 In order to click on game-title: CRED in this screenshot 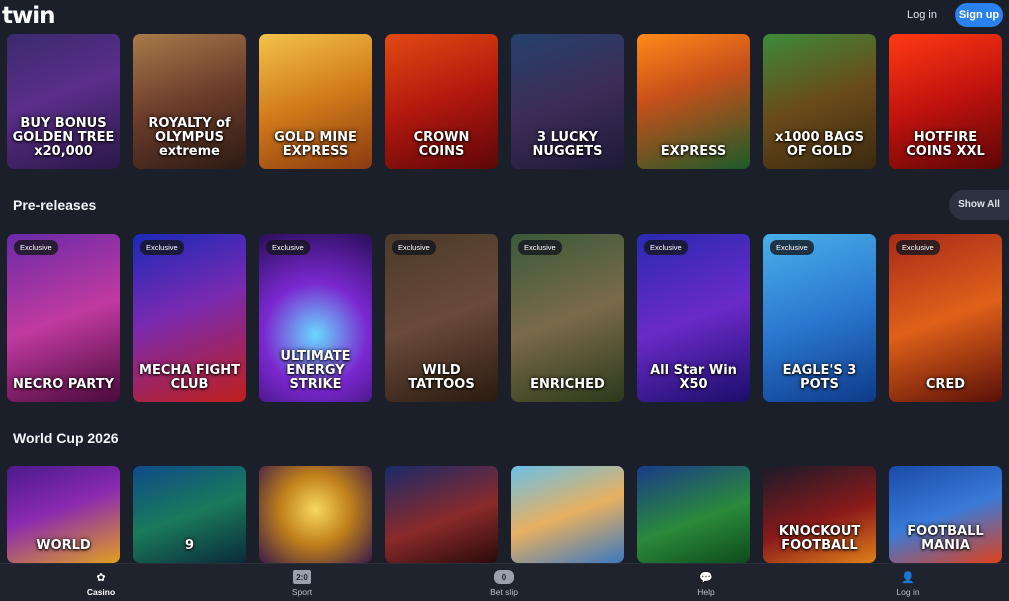, I will do `click(945, 384)`.